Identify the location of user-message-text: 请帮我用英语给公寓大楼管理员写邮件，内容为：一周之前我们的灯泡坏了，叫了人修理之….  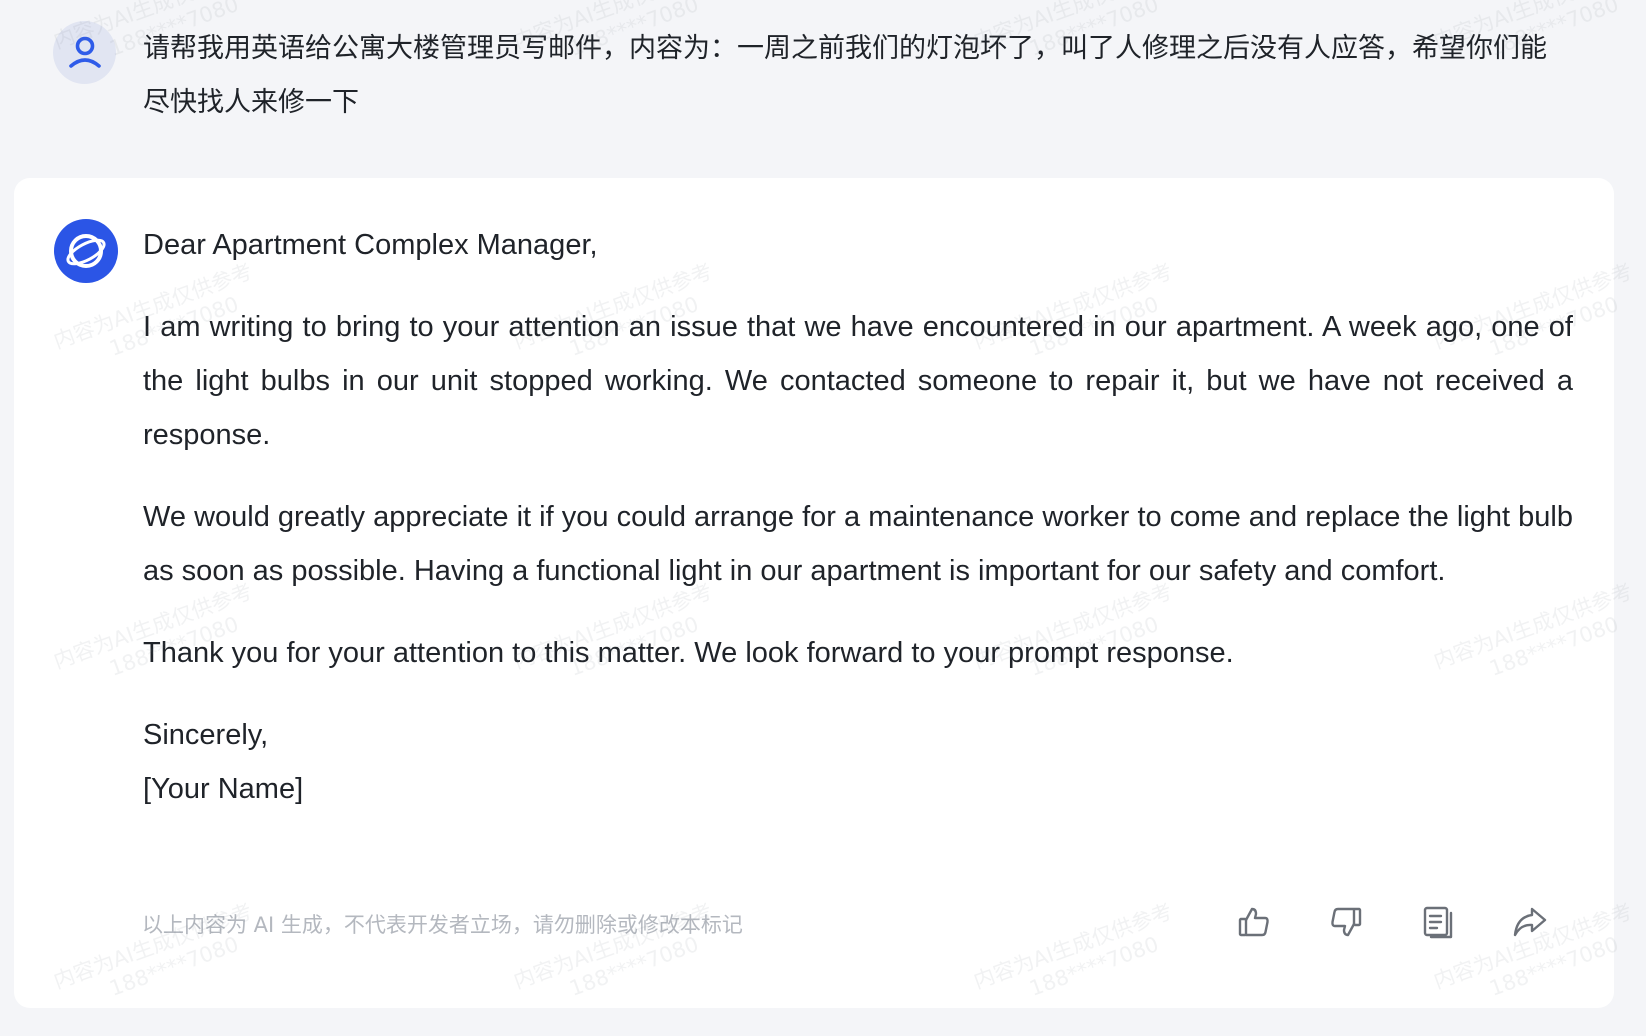
(845, 75).